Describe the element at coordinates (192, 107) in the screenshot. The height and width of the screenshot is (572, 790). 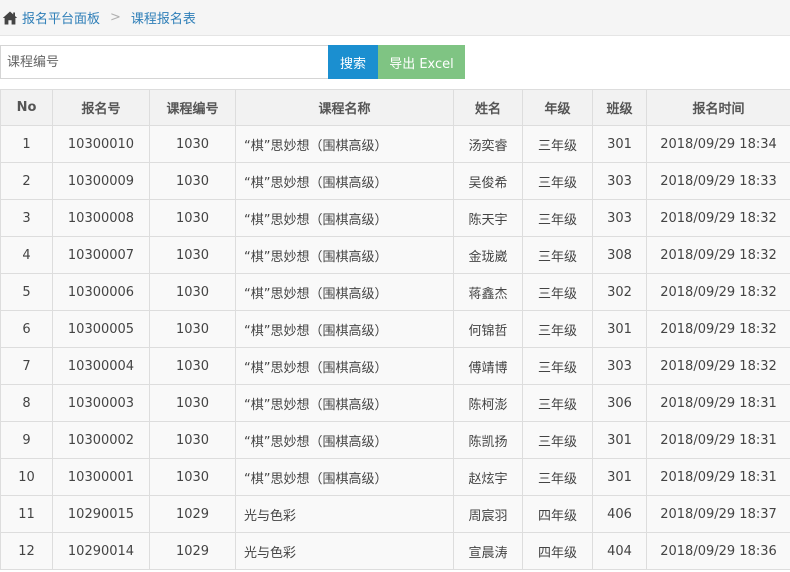
I see `header-course-number: 课程编号` at that location.